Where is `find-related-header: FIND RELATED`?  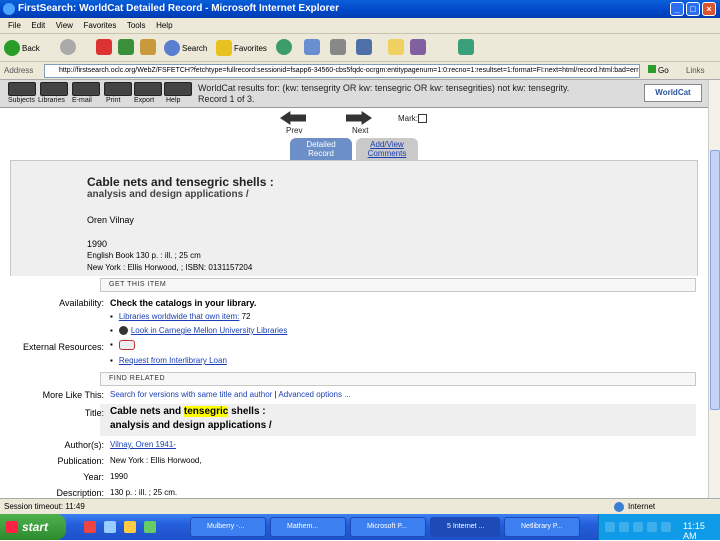 find-related-header: FIND RELATED is located at coordinates (398, 379).